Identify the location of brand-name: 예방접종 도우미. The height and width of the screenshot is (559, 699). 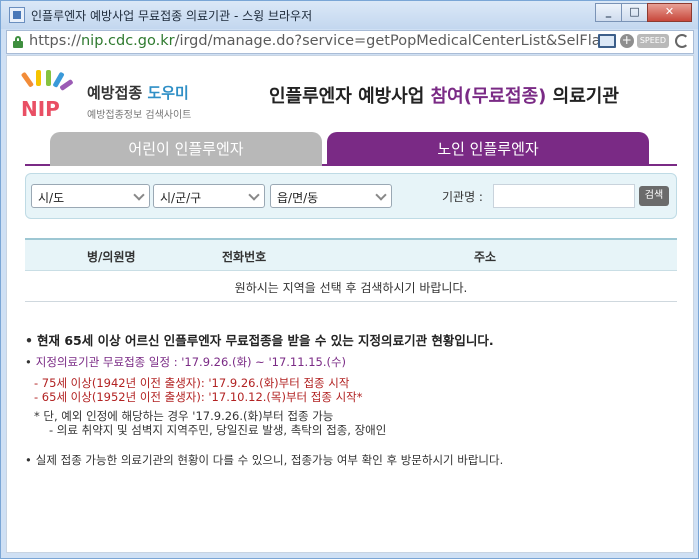
(139, 92).